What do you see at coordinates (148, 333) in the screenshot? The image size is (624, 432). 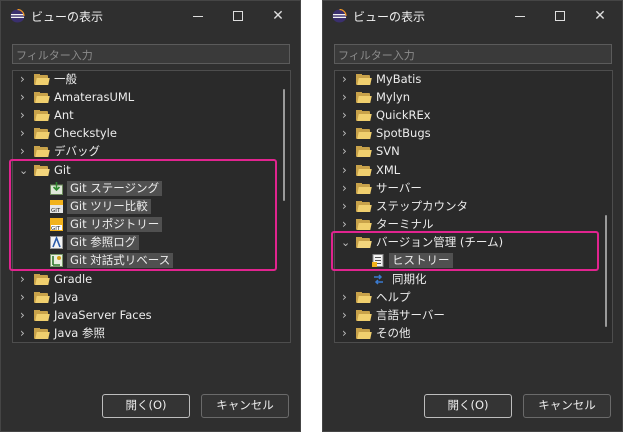 I see `tree-row-java-reference: › Java 参照` at bounding box center [148, 333].